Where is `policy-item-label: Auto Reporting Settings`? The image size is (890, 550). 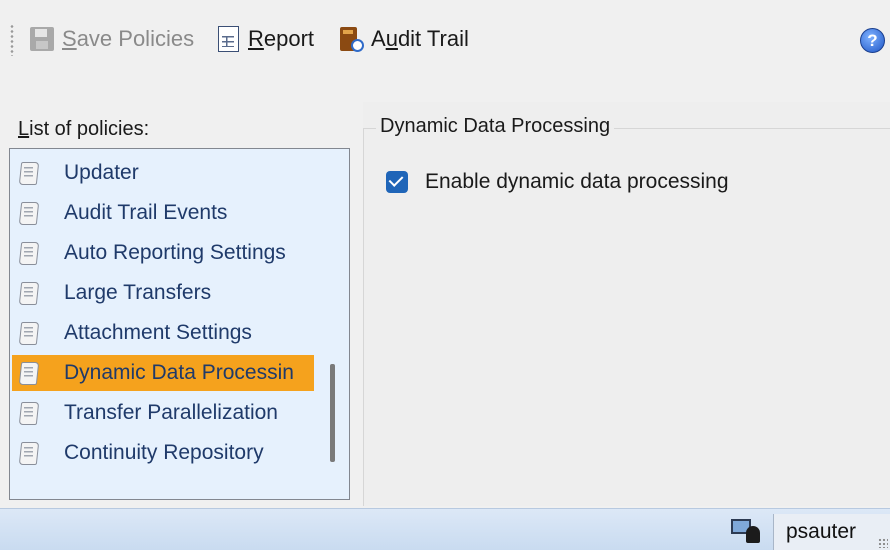 policy-item-label: Auto Reporting Settings is located at coordinates (175, 252).